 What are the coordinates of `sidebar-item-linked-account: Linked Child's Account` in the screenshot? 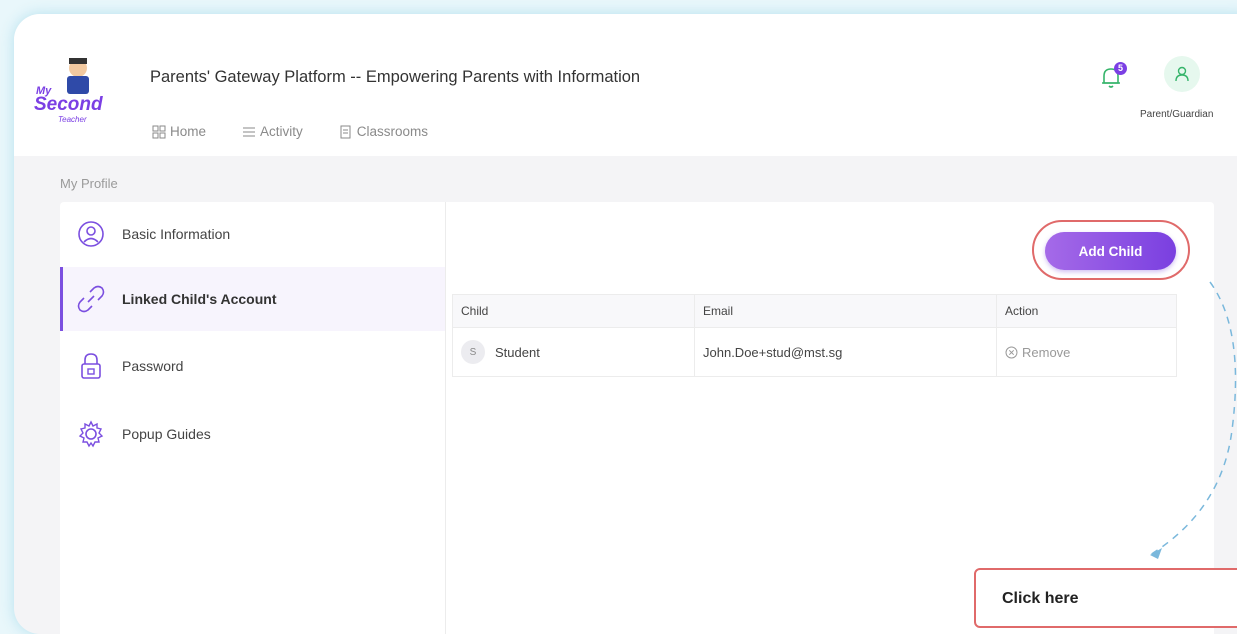 It's located at (252, 299).